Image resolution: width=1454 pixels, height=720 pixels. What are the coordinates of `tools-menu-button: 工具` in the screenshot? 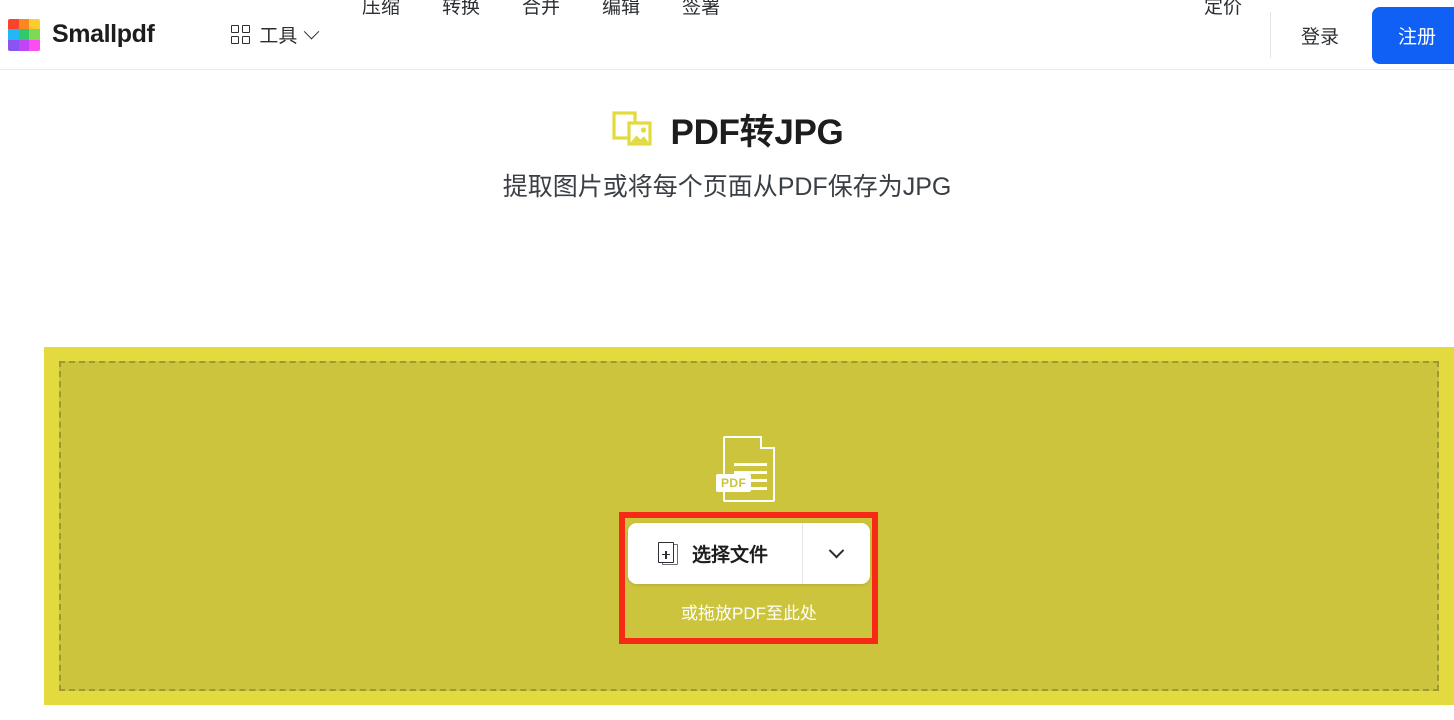 It's located at (275, 34).